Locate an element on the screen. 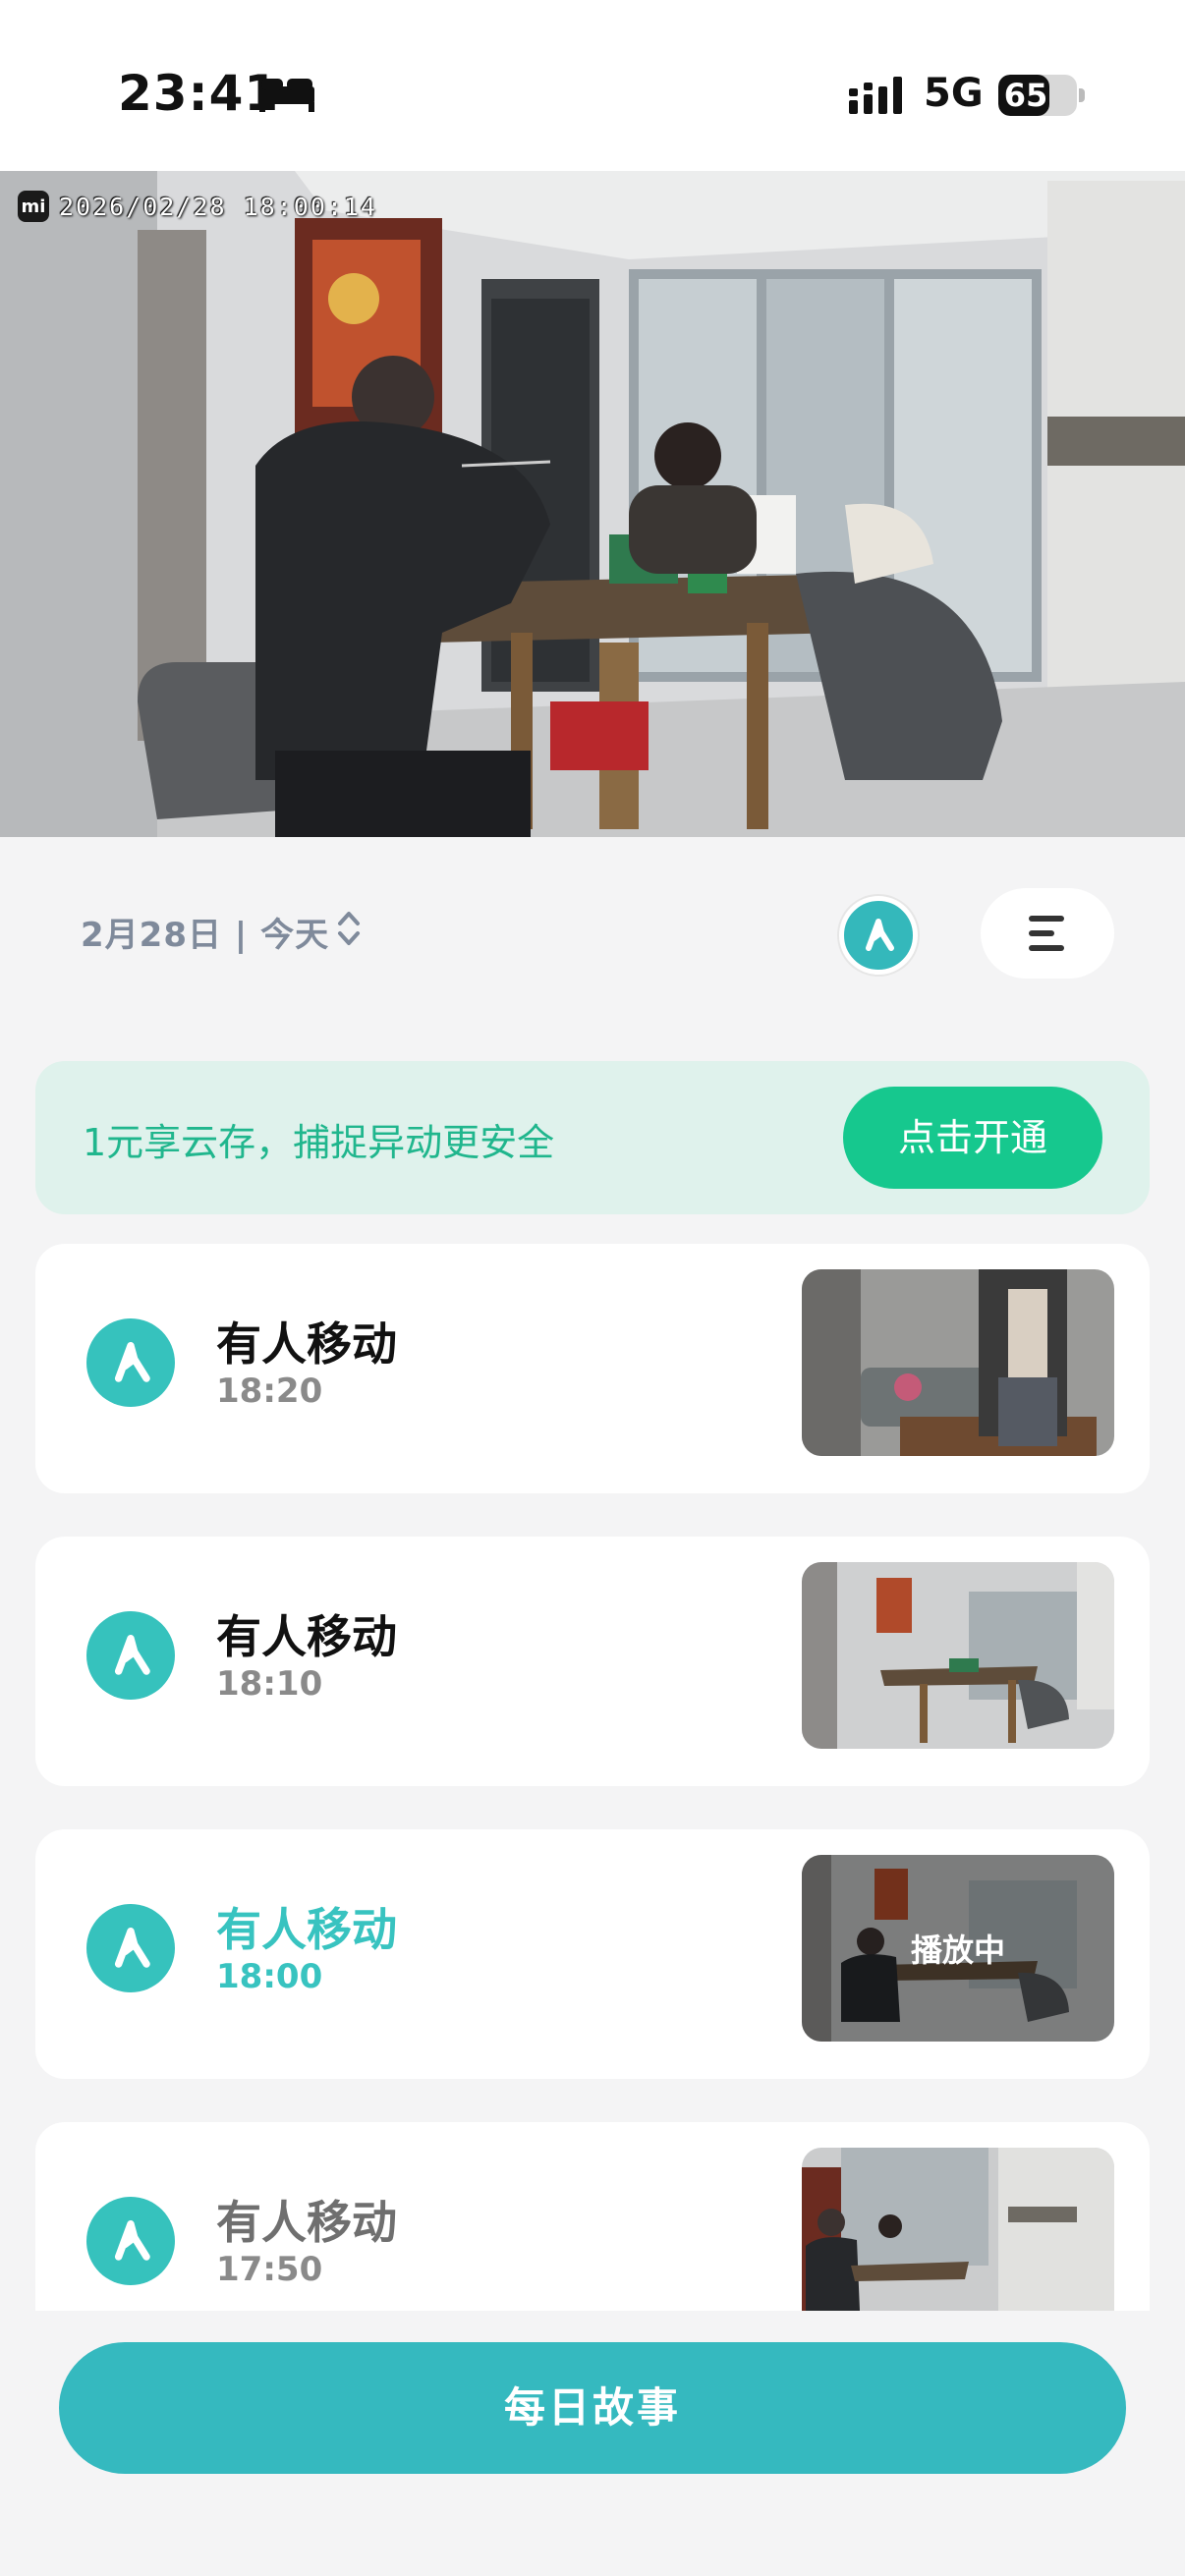 Image resolution: width=1185 pixels, height=2576 pixels. camera-timestamp-overlay: mi 2026/02/28 18:00:14 is located at coordinates (198, 206).